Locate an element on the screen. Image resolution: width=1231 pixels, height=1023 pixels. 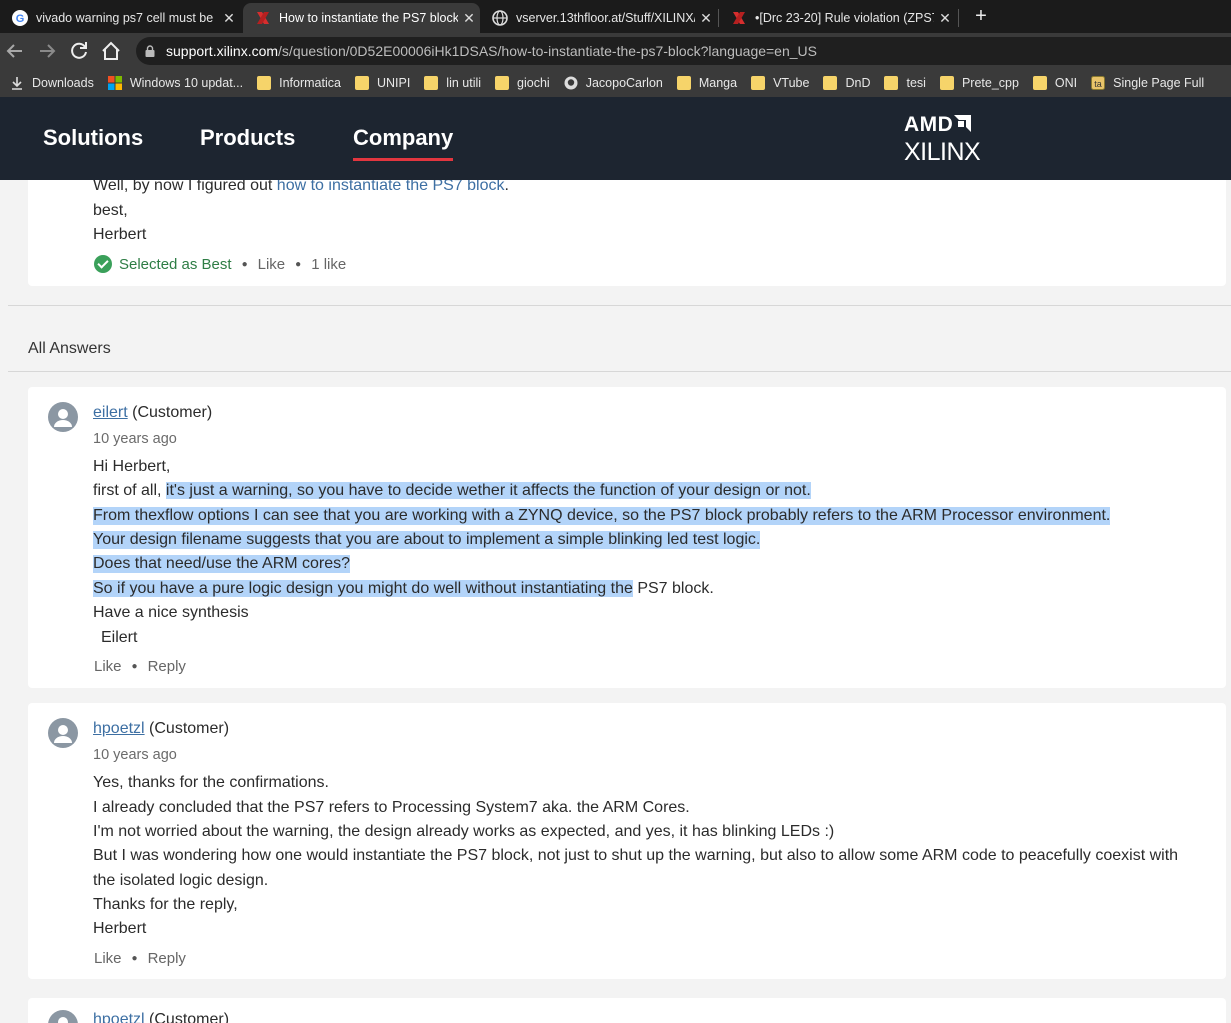
bookmark-downloads: Downloads is located at coordinates (52, 83).